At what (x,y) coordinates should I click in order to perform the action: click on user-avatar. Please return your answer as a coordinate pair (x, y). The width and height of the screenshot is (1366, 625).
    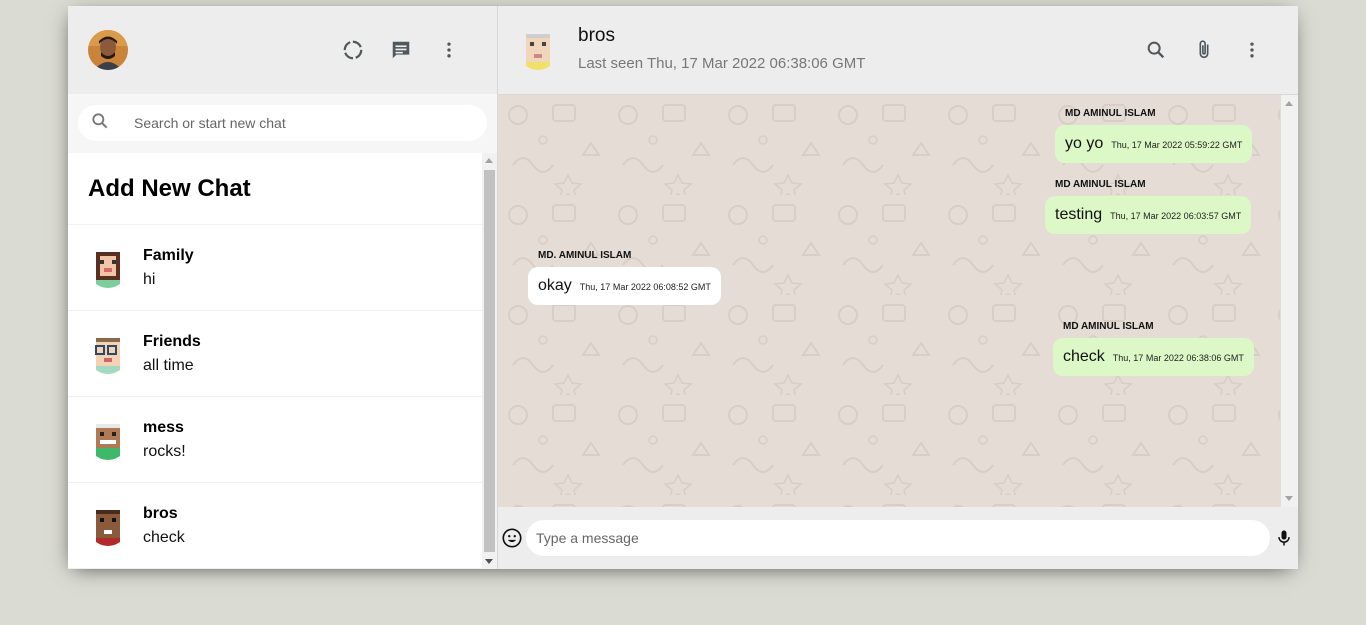
    Looking at the image, I should click on (108, 50).